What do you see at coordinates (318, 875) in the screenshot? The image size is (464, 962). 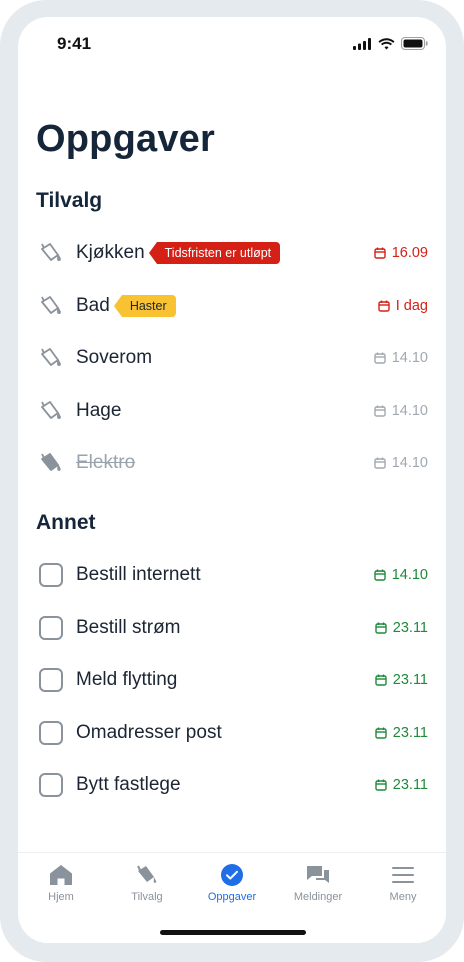 I see `chat-icon` at bounding box center [318, 875].